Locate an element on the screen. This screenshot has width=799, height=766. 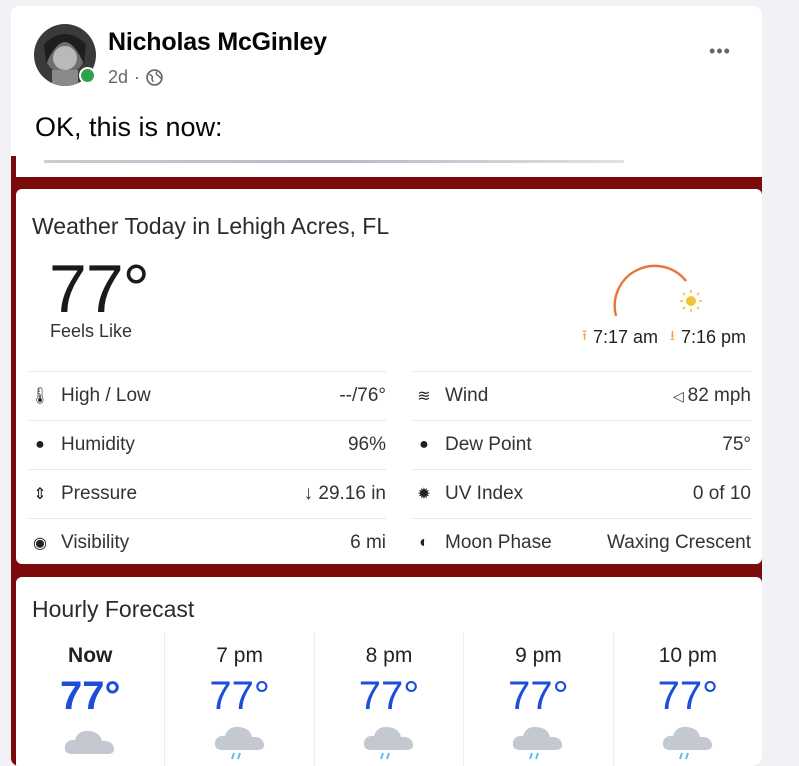
weather-title: Weather Today in Lehigh Acres, FL is located at coordinates (211, 226).